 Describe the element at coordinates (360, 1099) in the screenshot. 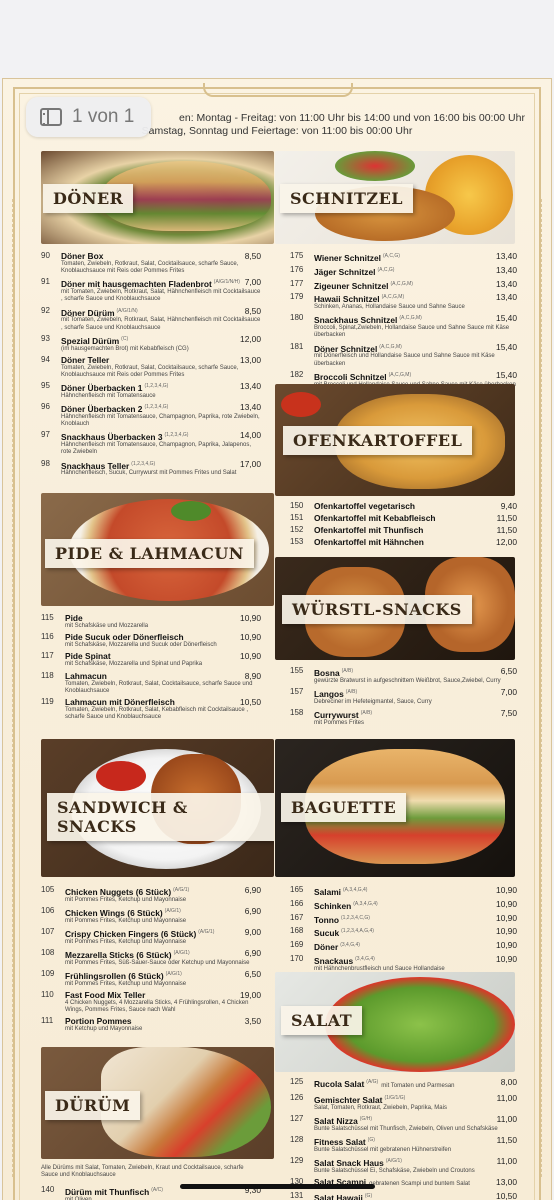

I see `menu-item-name: Gemischter Salat (1/G/1/G)` at that location.